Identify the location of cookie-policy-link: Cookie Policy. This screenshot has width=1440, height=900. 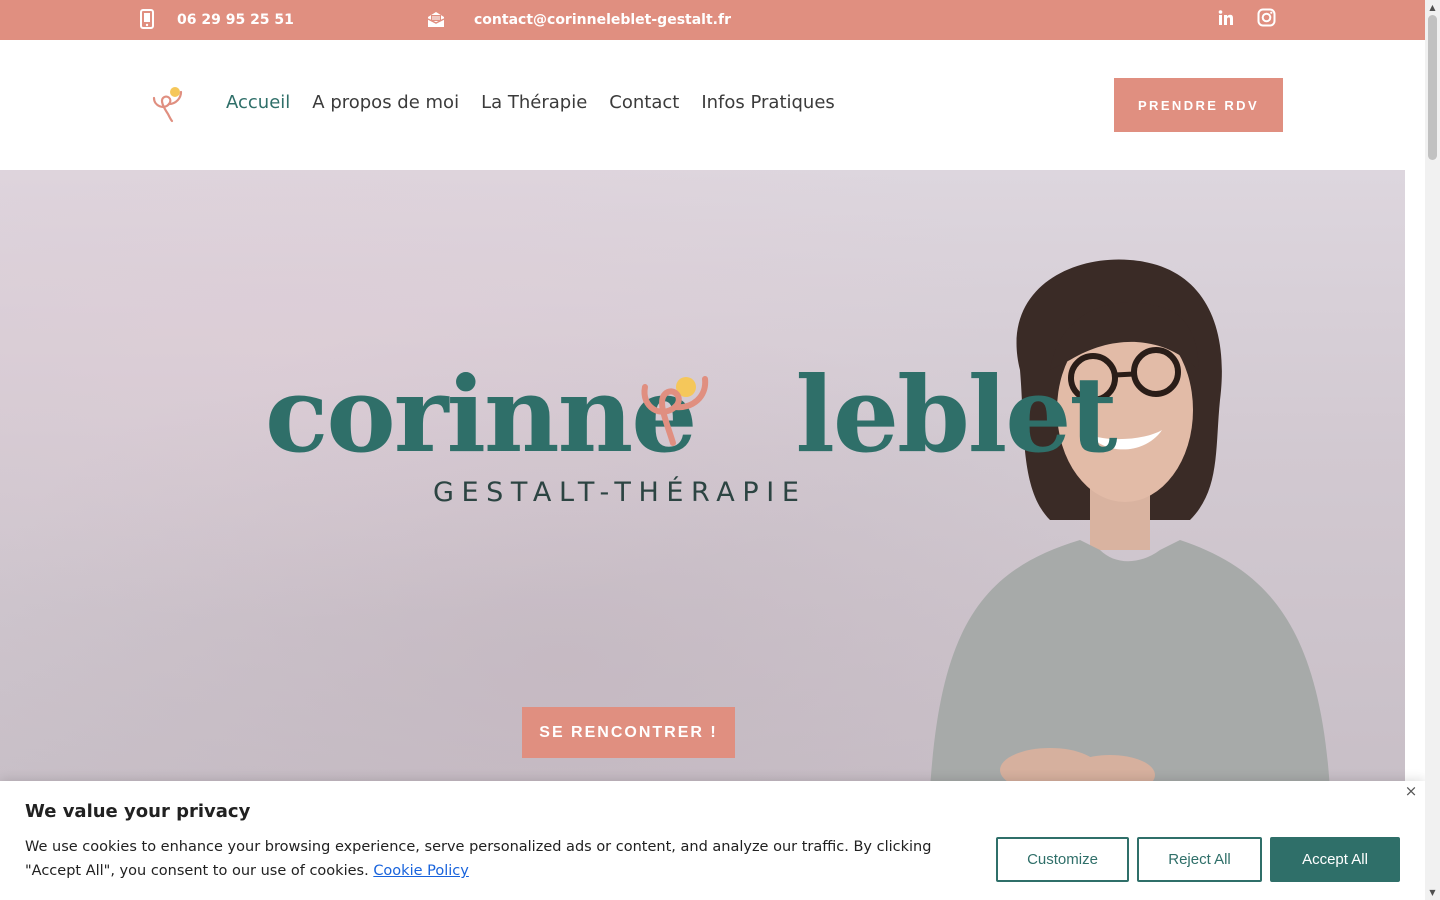
(421, 871).